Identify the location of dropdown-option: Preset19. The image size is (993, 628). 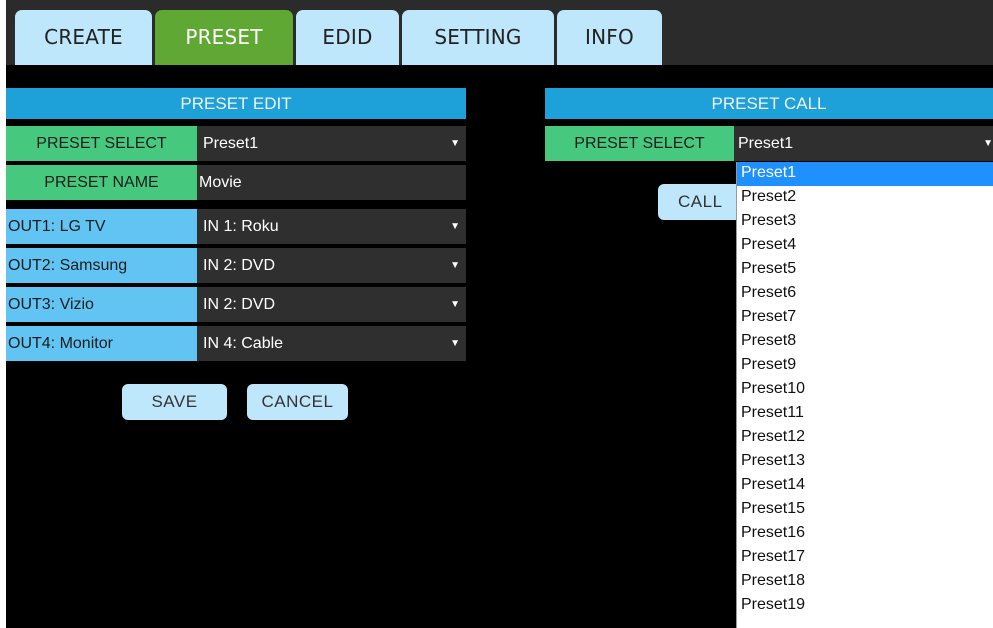
(865, 606).